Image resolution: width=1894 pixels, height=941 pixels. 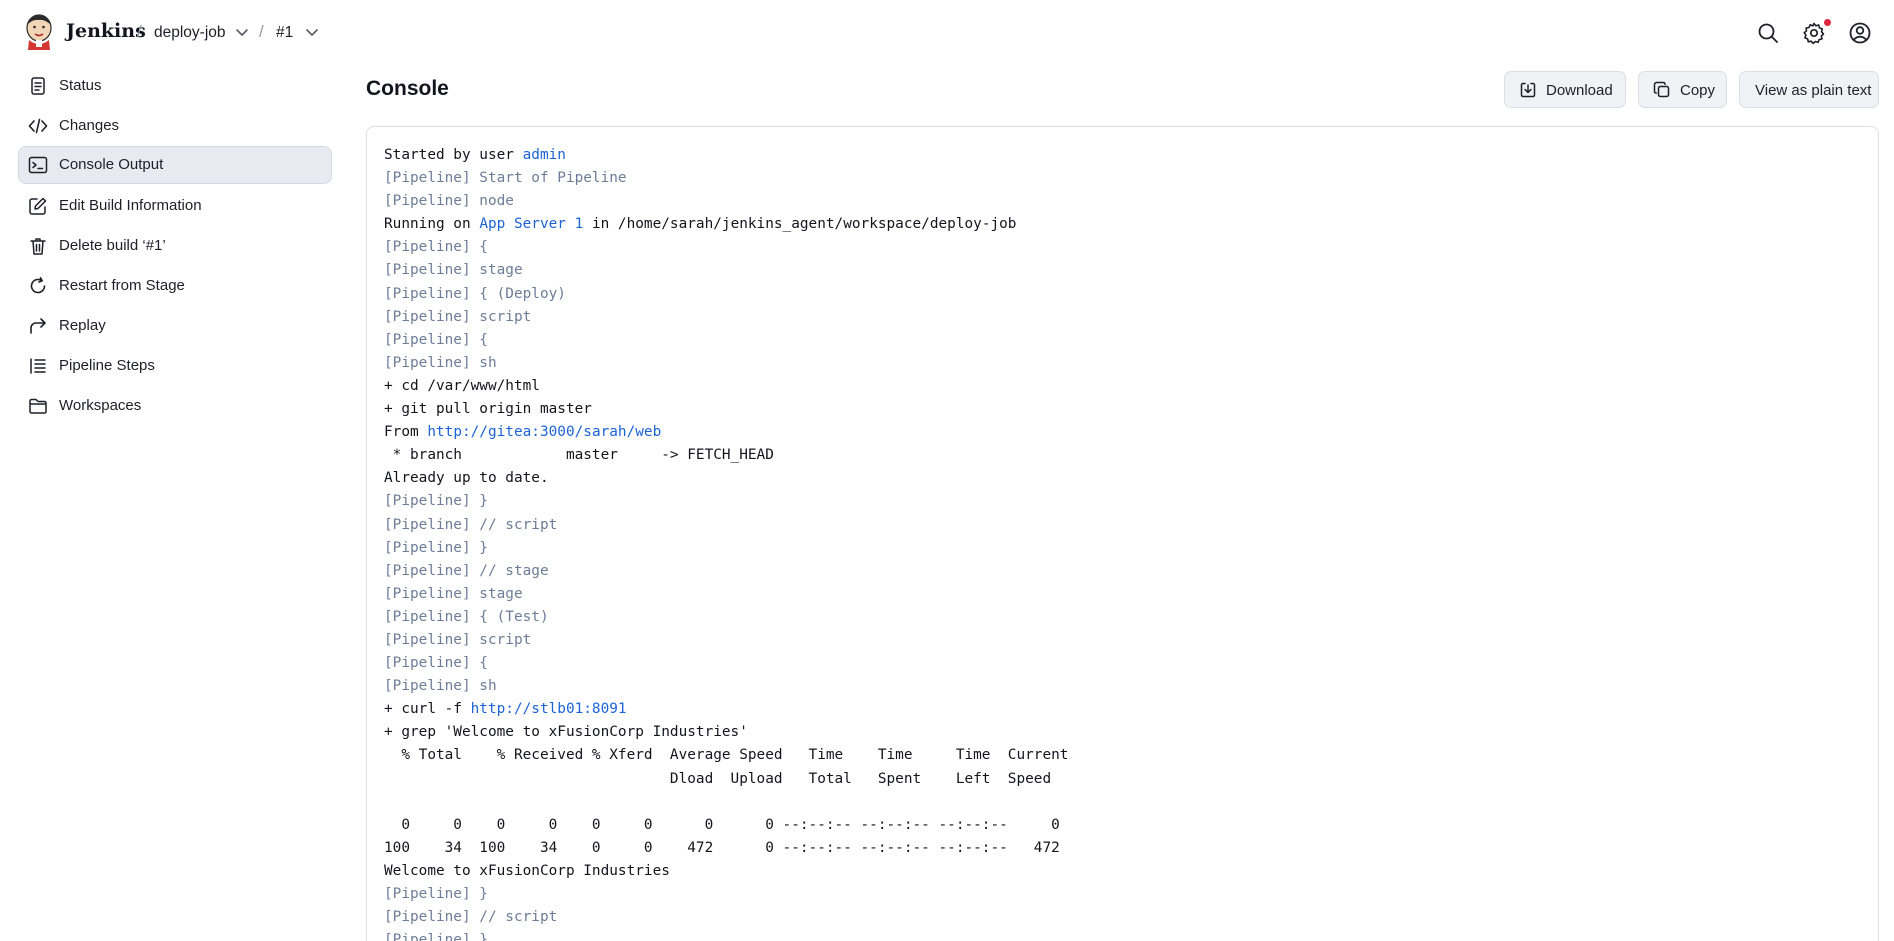 What do you see at coordinates (531, 224) in the screenshot?
I see `console-link: App Server 1` at bounding box center [531, 224].